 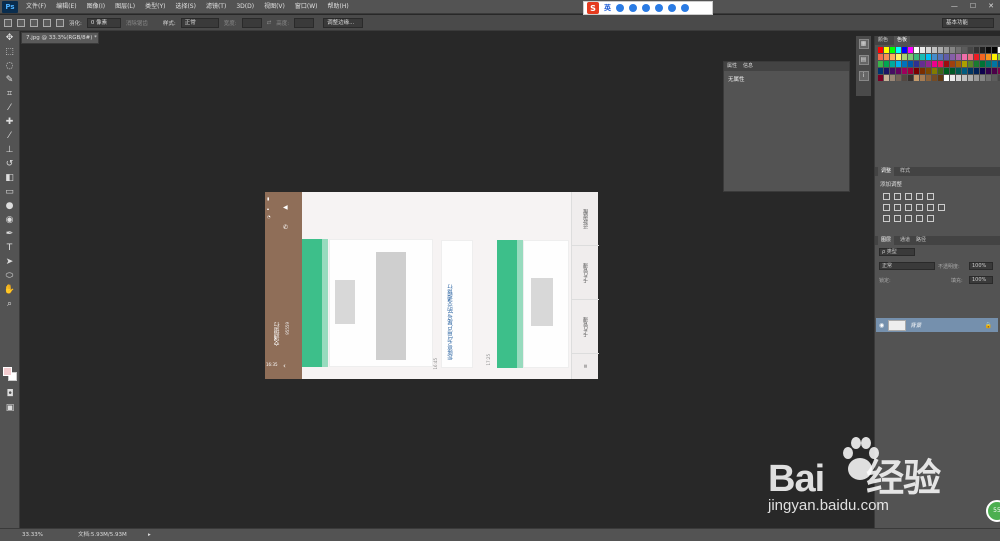 What do you see at coordinates (648, 8) in the screenshot?
I see `ime-toolbar: S 英` at bounding box center [648, 8].